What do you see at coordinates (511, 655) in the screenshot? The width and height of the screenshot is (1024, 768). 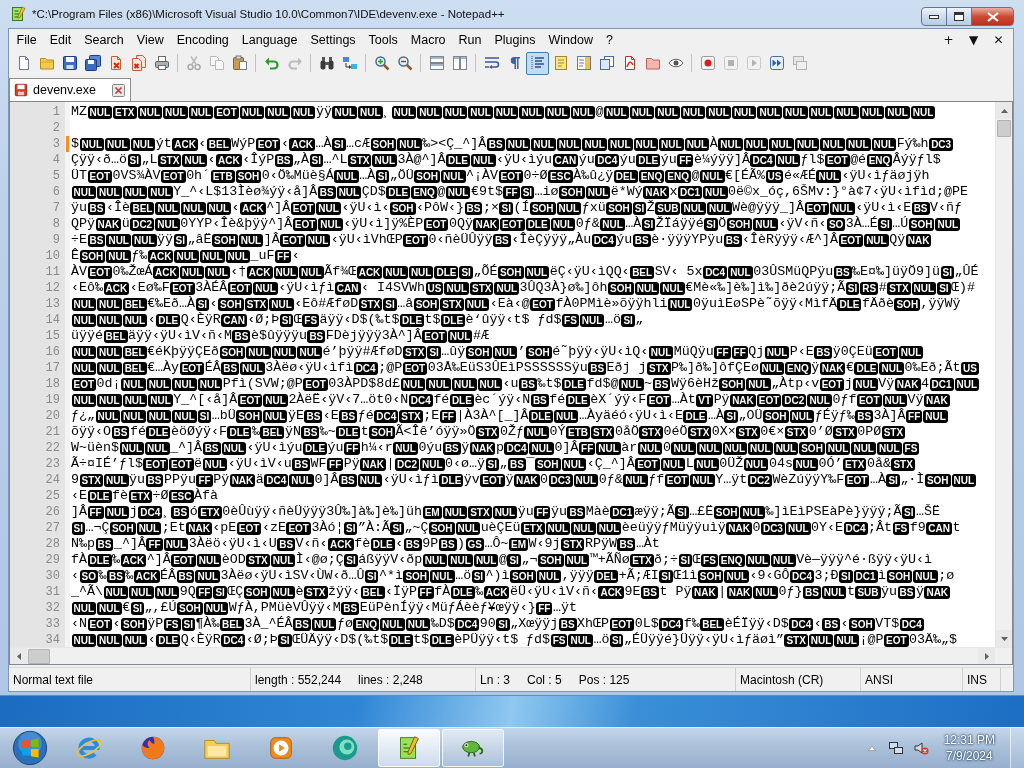 I see `horizontal-scrollbar` at bounding box center [511, 655].